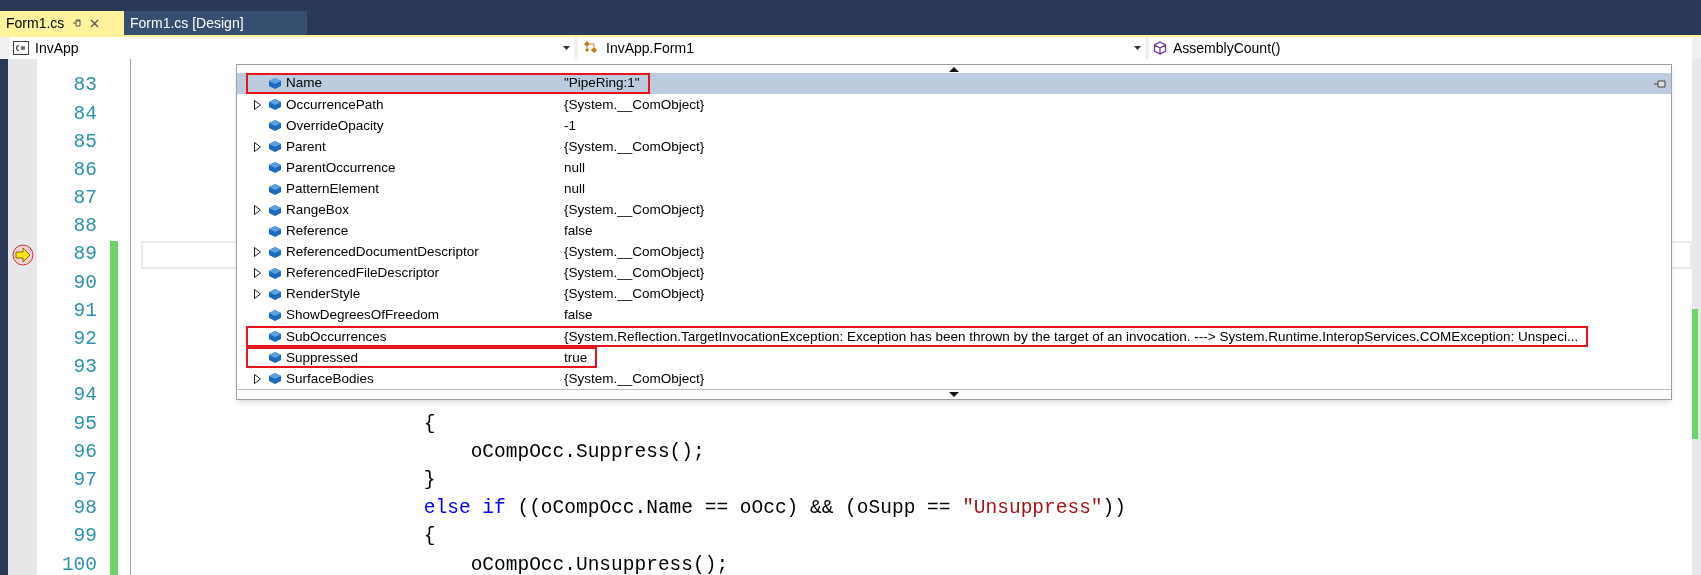 The height and width of the screenshot is (575, 1701). Describe the element at coordinates (85, 424) in the screenshot. I see `line-number: 95` at that location.